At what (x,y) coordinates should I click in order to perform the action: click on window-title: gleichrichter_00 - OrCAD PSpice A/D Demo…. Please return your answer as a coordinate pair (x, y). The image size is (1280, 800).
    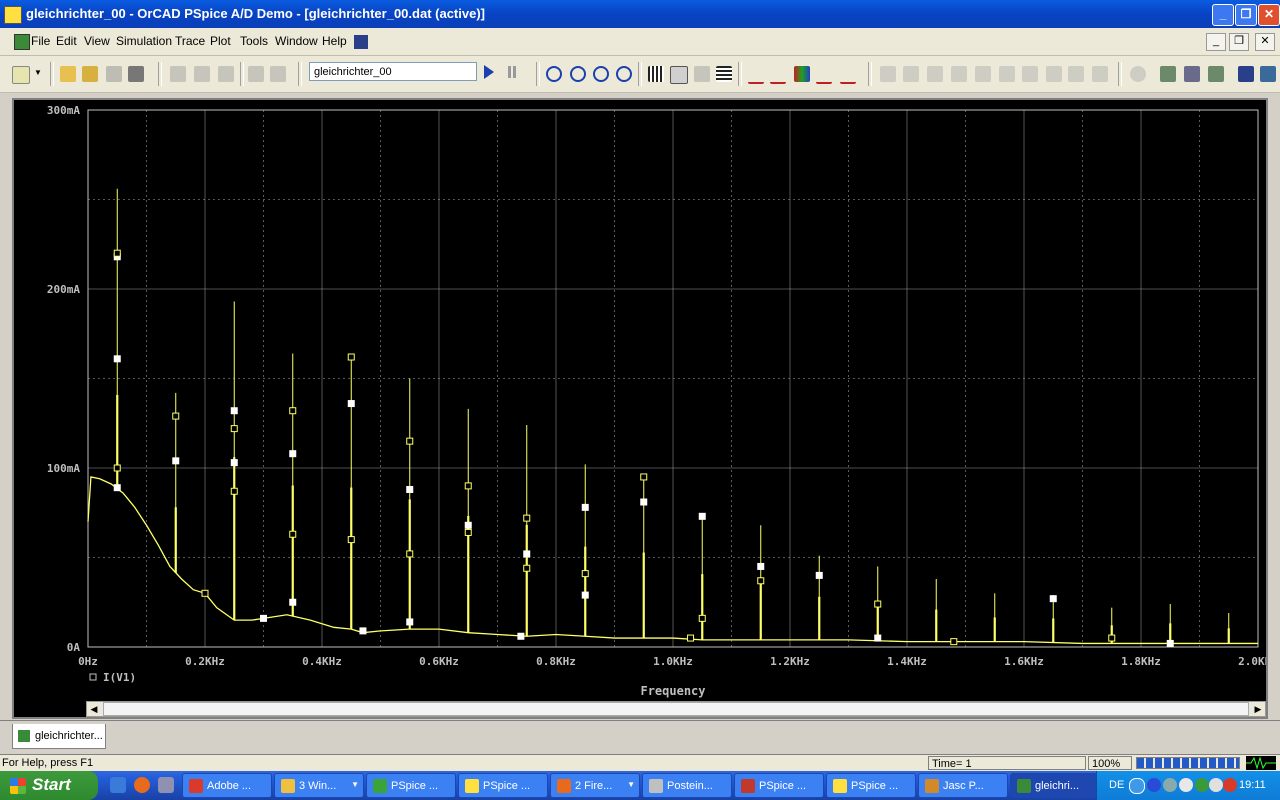
    Looking at the image, I should click on (255, 13).